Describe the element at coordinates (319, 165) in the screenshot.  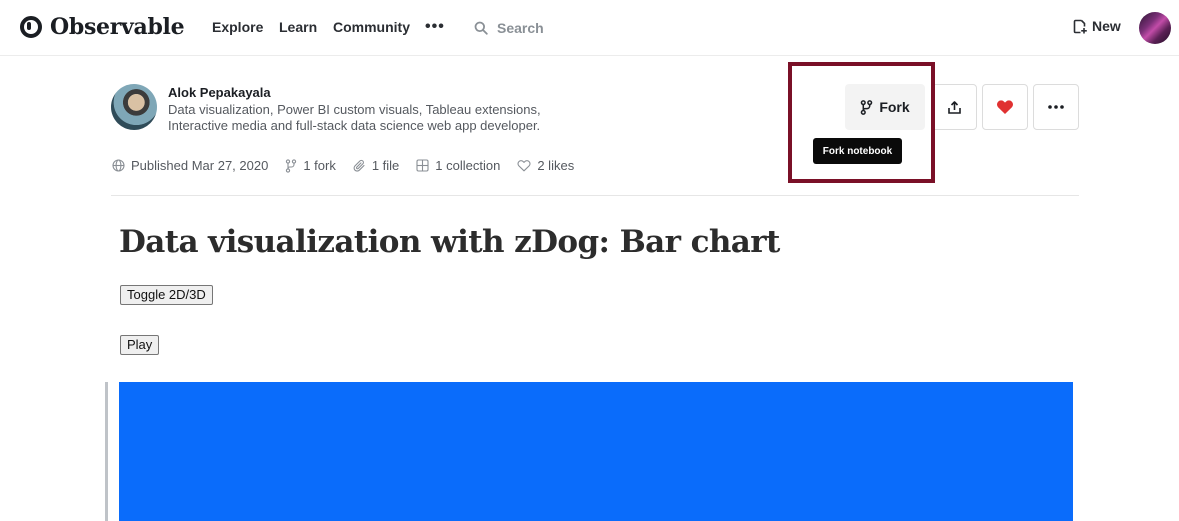
I see `fork-count-label: 1 fork` at that location.